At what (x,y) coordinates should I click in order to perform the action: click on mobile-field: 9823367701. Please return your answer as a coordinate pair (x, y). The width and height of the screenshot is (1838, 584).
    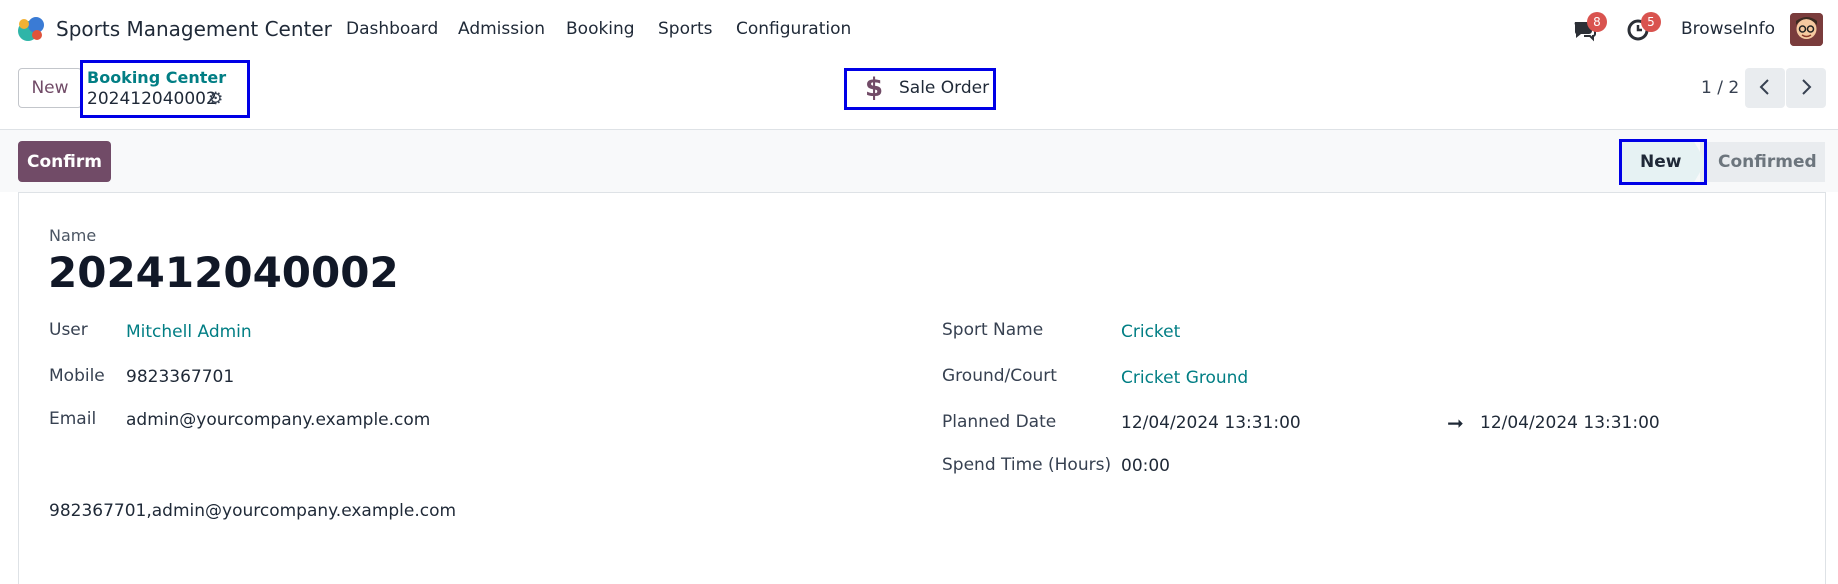
    Looking at the image, I should click on (180, 377).